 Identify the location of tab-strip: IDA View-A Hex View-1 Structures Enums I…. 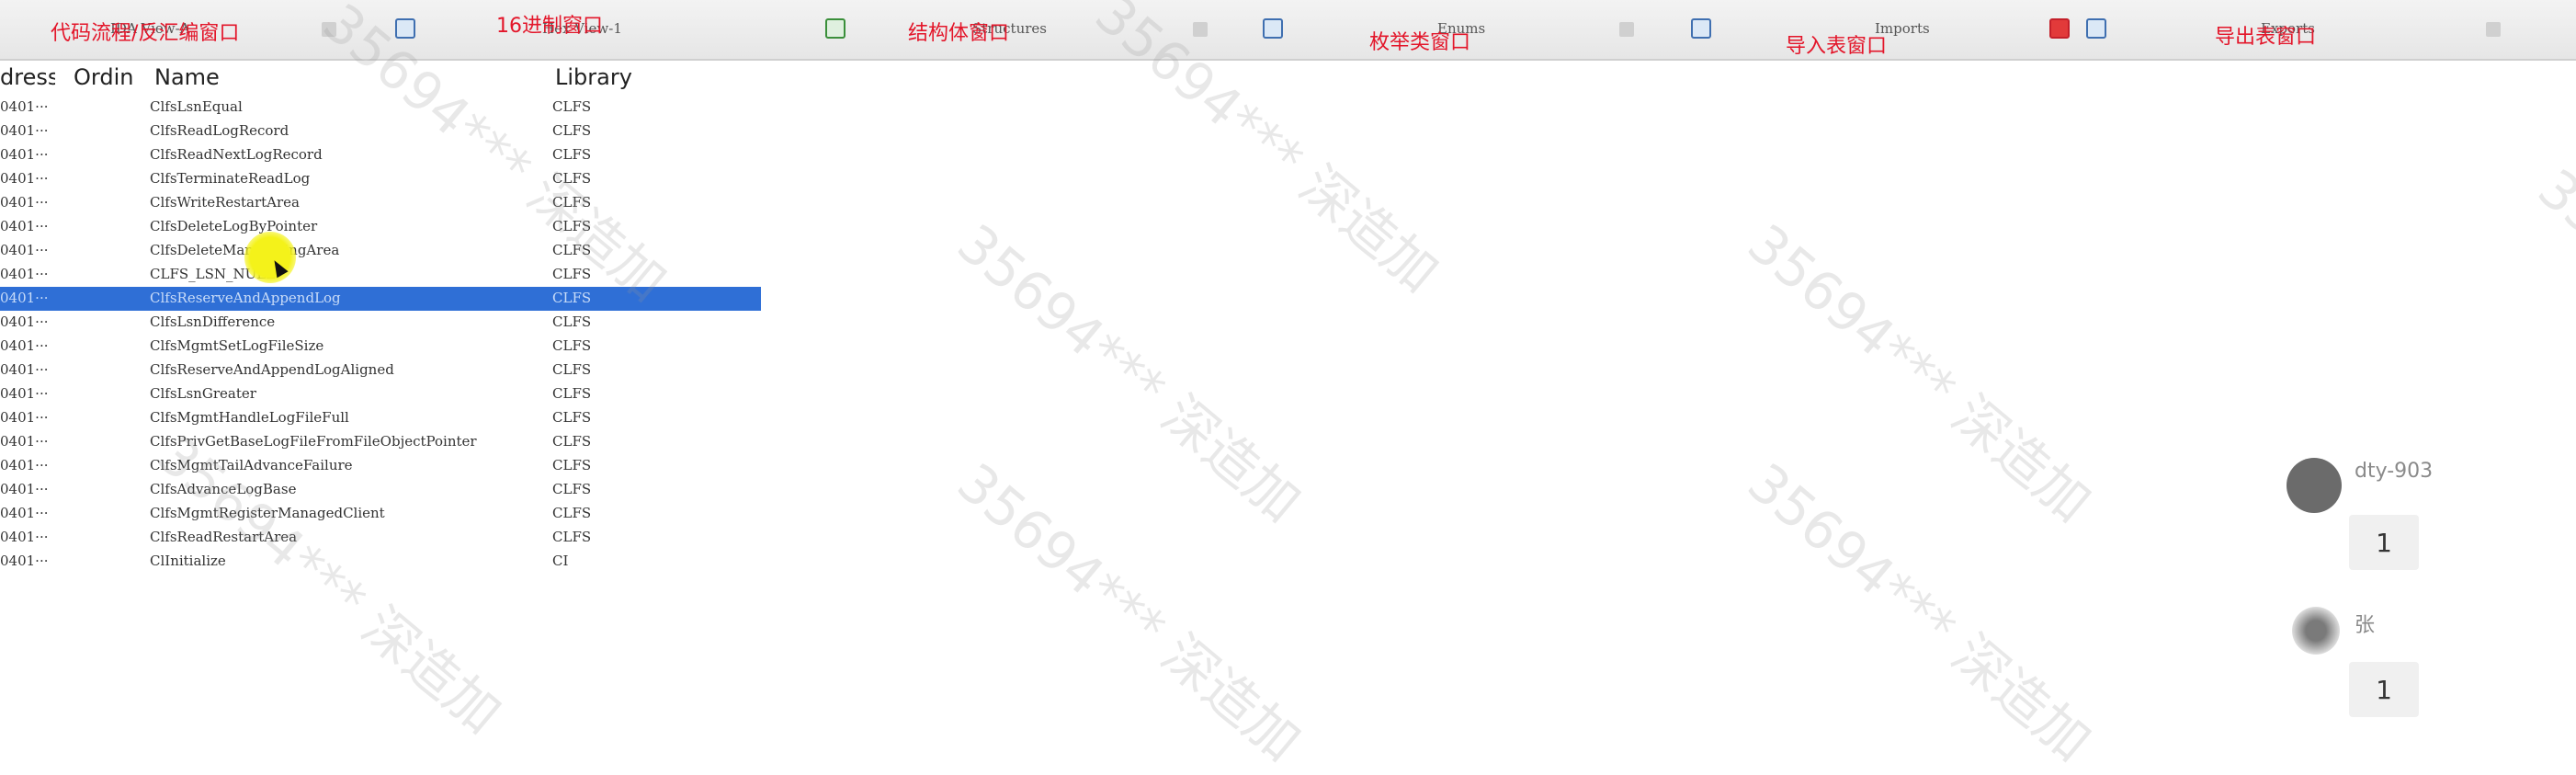
(1288, 30).